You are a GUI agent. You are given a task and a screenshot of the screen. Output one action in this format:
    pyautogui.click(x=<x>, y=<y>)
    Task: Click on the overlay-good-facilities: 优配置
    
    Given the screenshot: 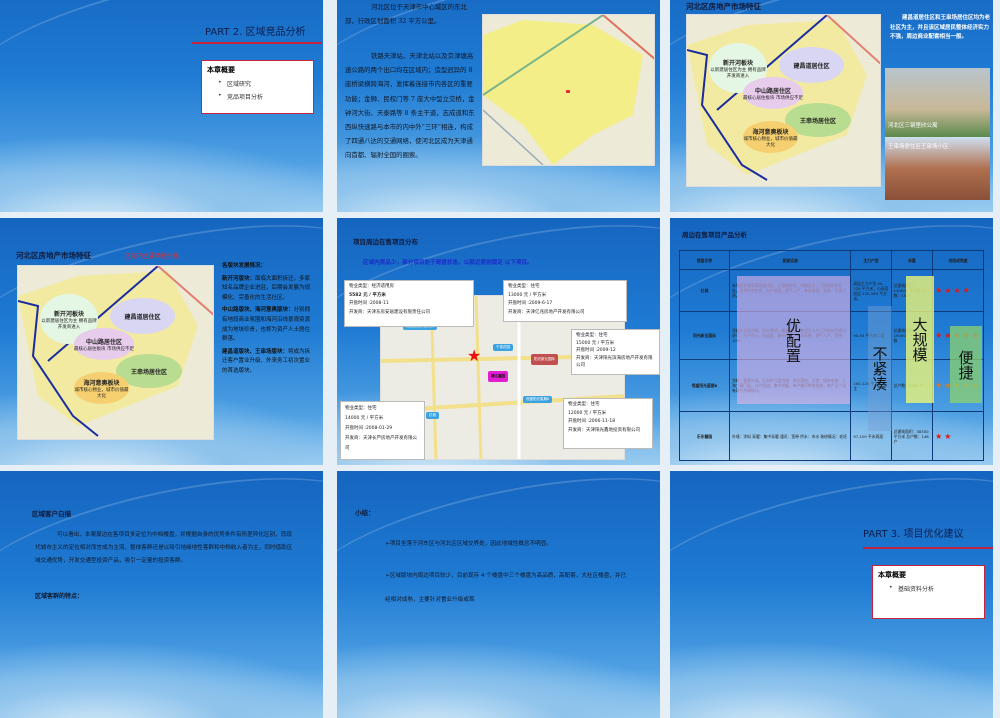 What is the action you would take?
    pyautogui.click(x=793, y=340)
    